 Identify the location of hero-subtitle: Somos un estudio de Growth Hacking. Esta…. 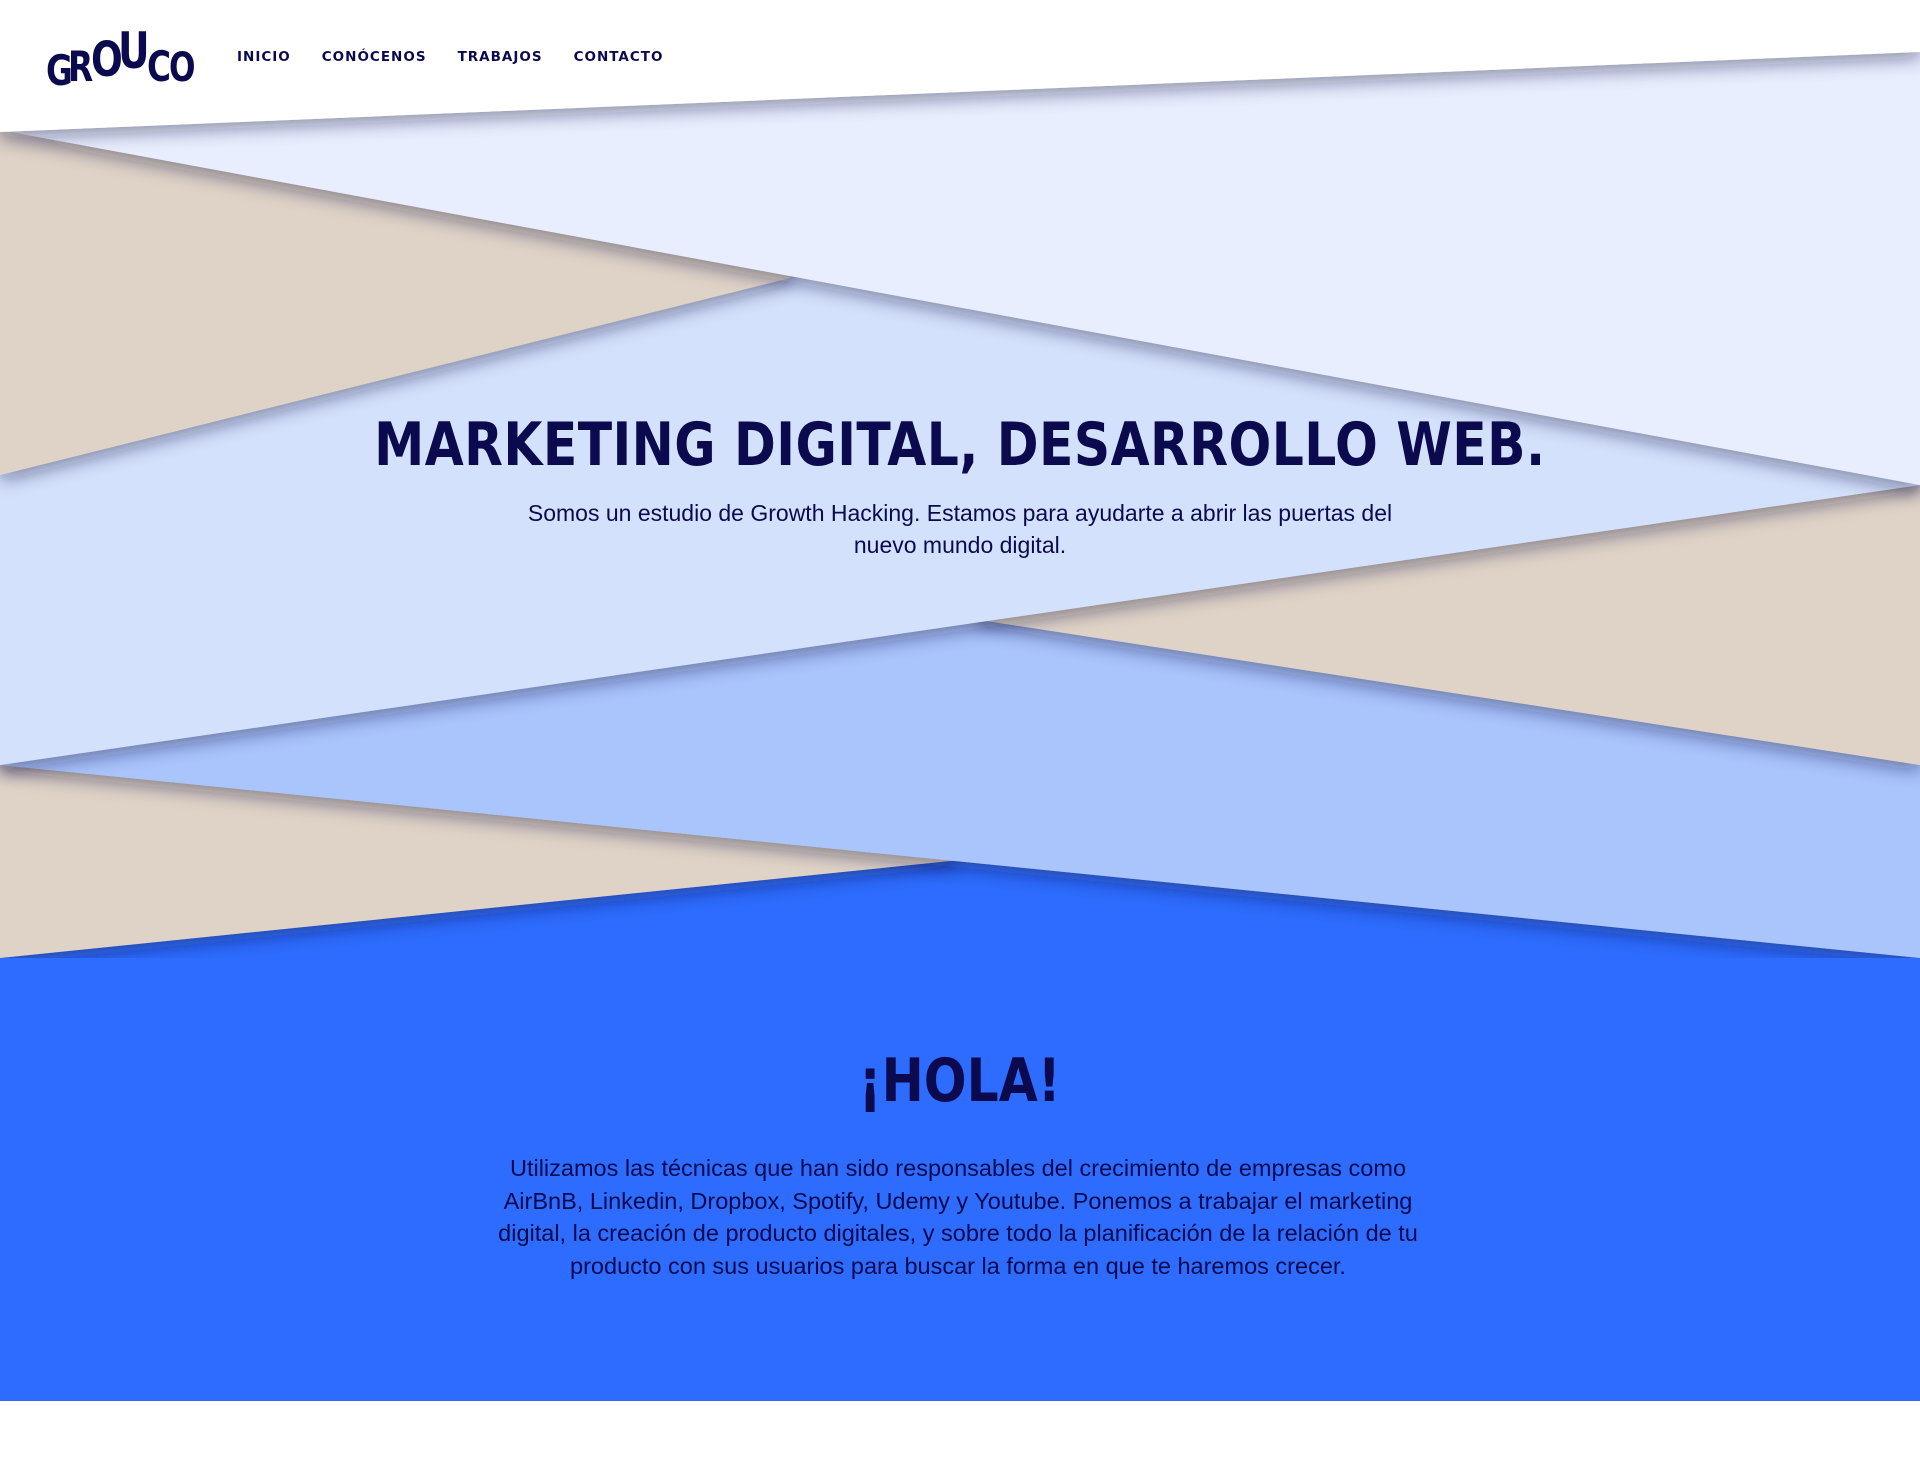
(960, 529).